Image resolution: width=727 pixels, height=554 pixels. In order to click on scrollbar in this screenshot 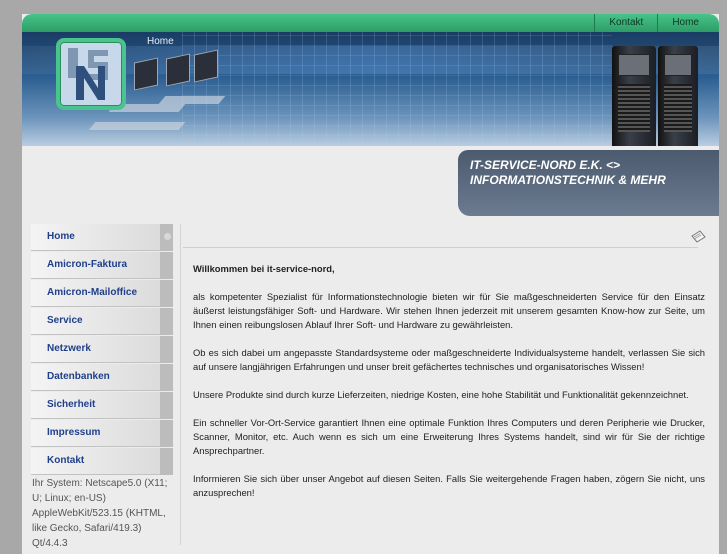, I will do `click(166, 237)`.